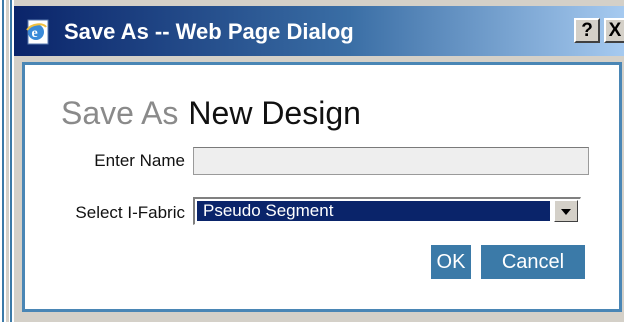  Describe the element at coordinates (533, 262) in the screenshot. I see `cancel-button: Cancel` at that location.